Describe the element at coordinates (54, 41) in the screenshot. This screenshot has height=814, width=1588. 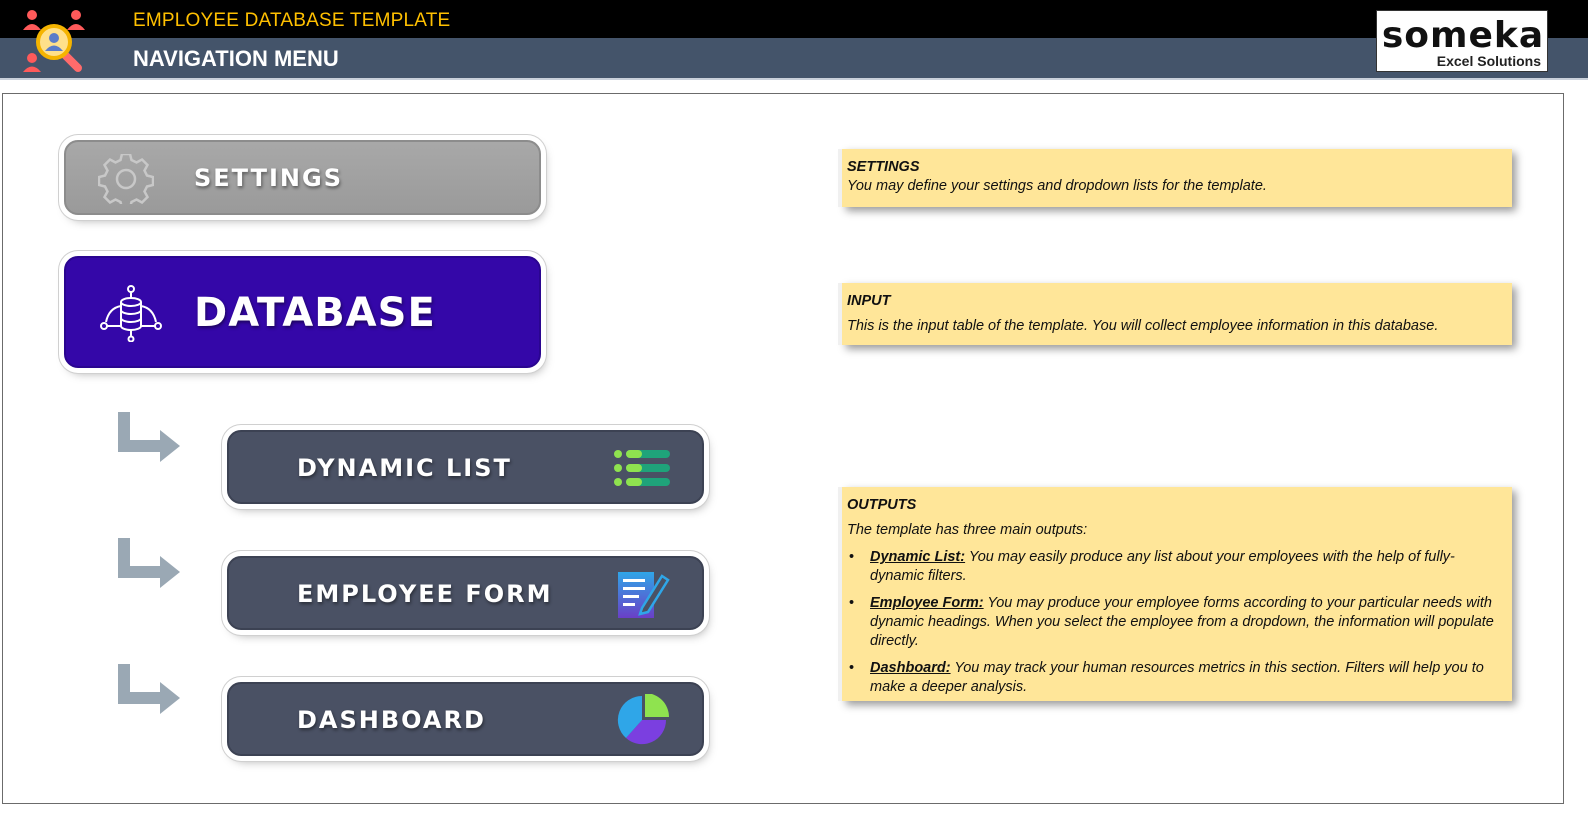
I see `employee-search-icon` at that location.